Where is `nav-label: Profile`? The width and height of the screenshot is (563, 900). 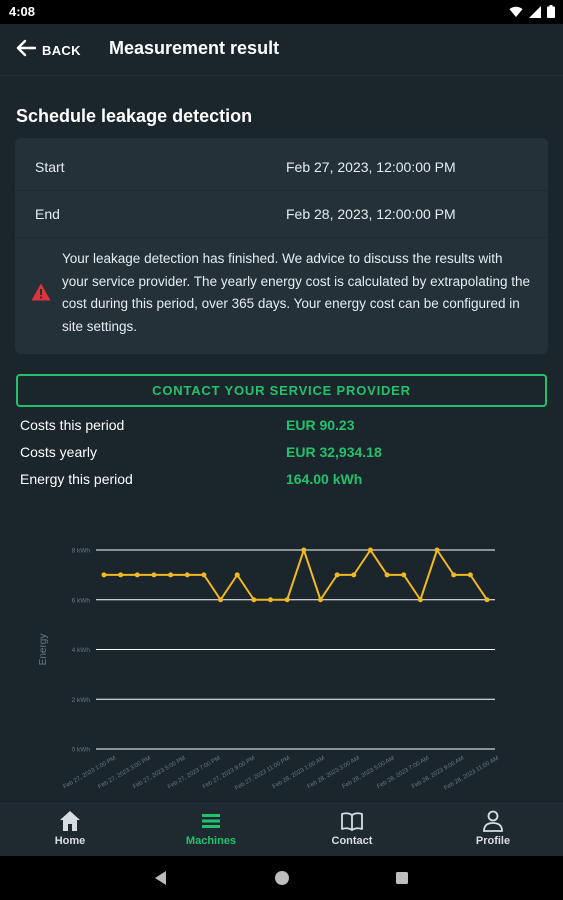 nav-label: Profile is located at coordinates (493, 841).